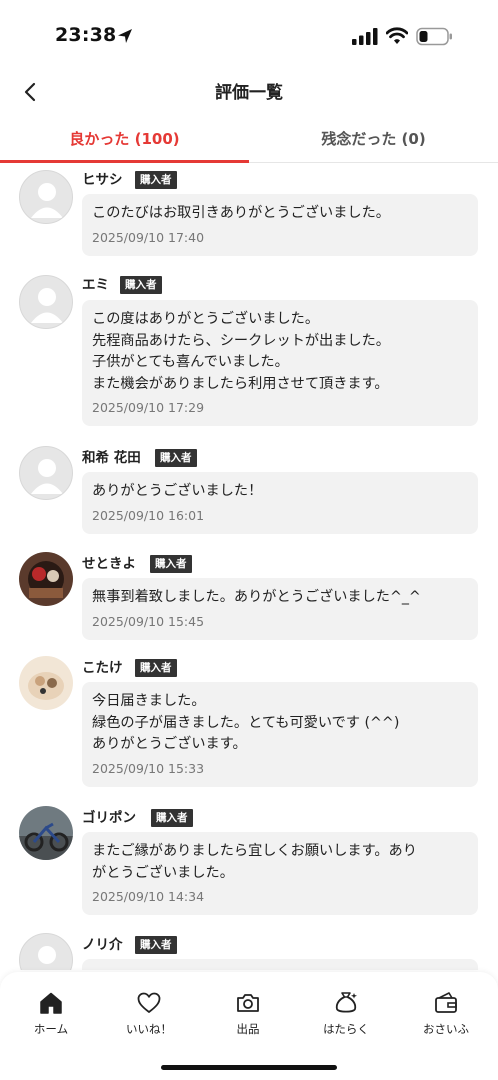  What do you see at coordinates (109, 564) in the screenshot?
I see `reviewer-name: せときよ` at bounding box center [109, 564].